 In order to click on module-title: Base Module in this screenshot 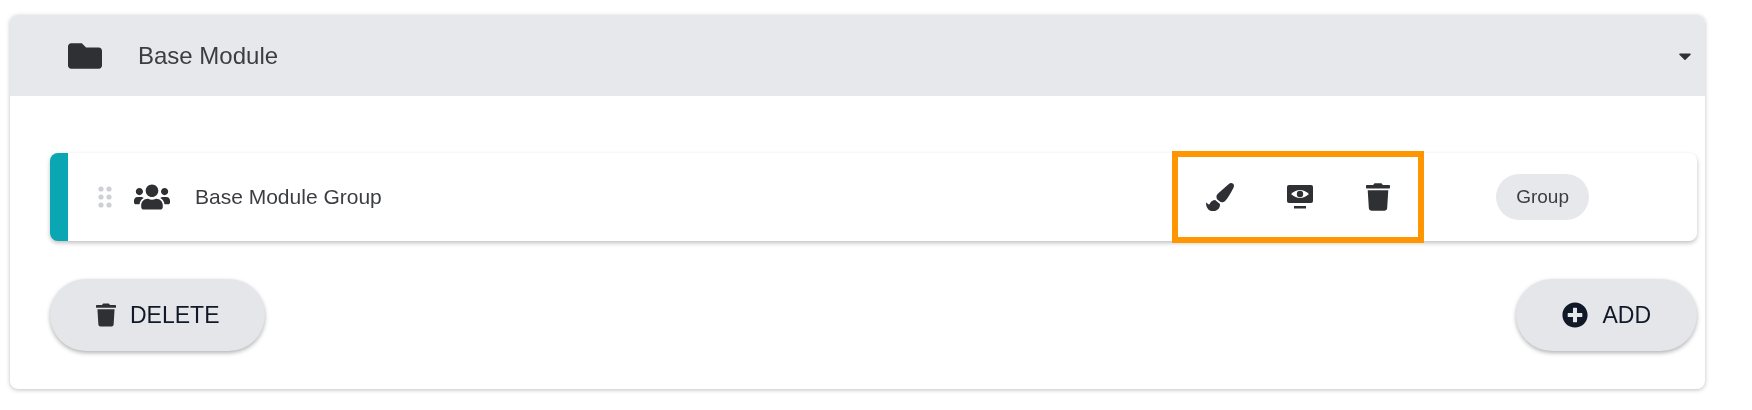, I will do `click(208, 55)`.